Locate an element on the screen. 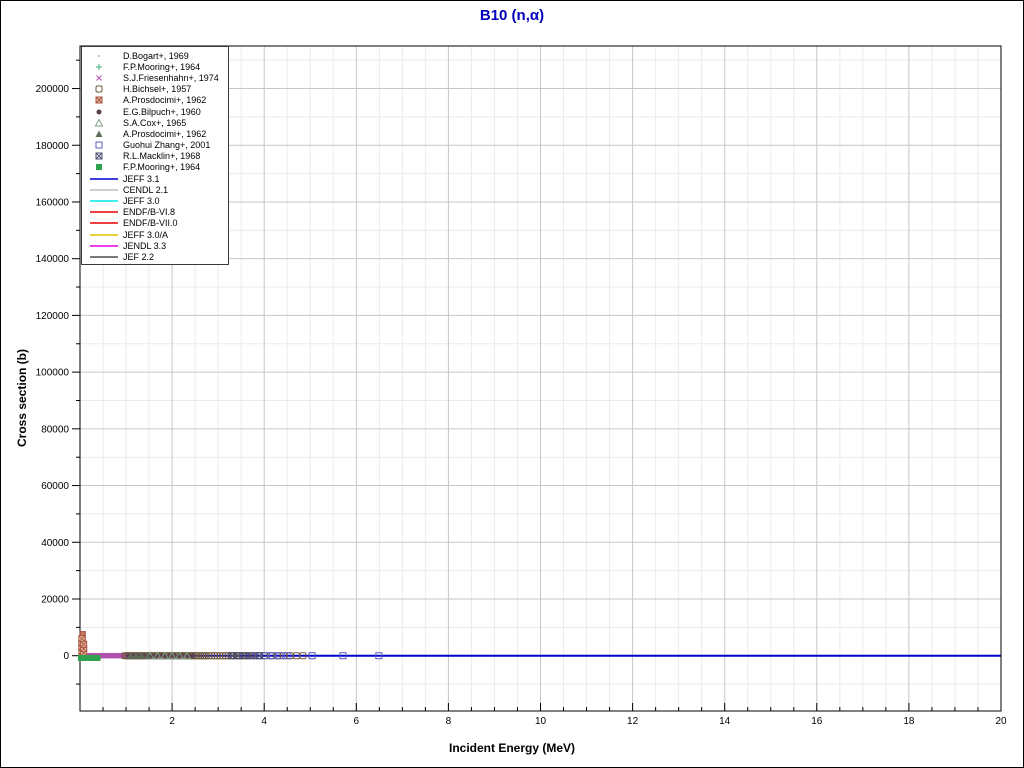  x-tick-label: 18 is located at coordinates (909, 721).